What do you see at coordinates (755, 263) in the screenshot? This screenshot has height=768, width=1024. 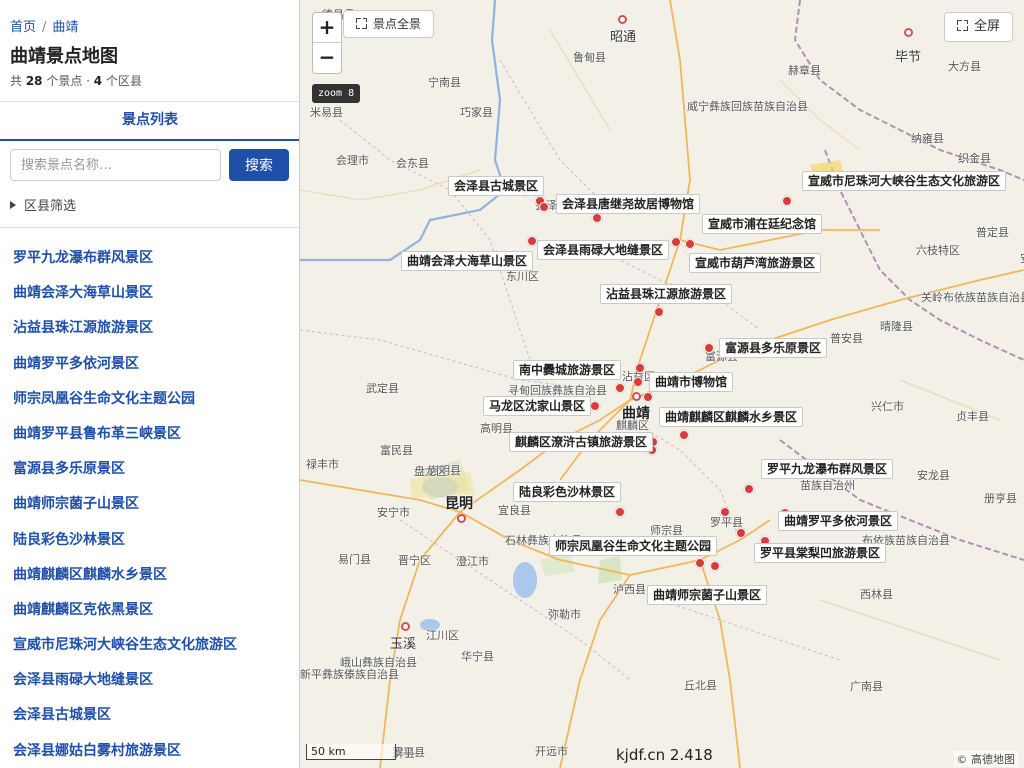 I see `poi-label: 宣威市葫芦湾旅游景区` at bounding box center [755, 263].